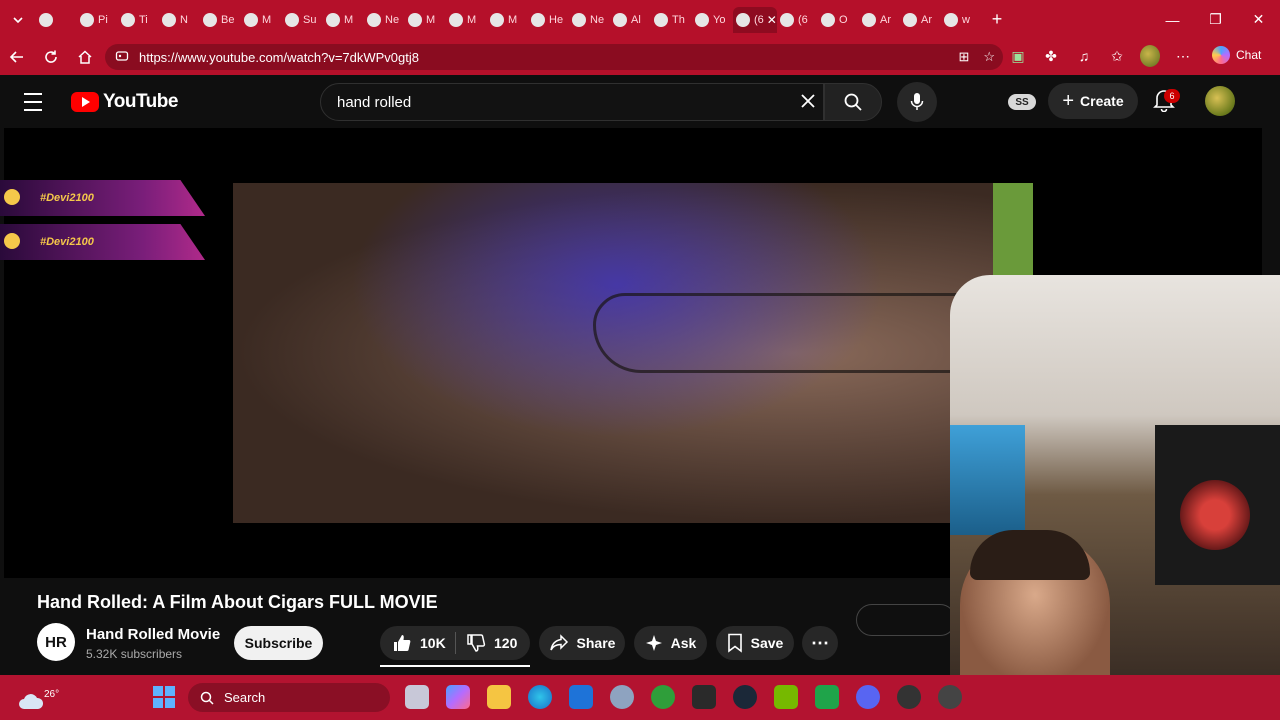 The width and height of the screenshot is (1280, 720). I want to click on browser-tab: w, so click(961, 20).